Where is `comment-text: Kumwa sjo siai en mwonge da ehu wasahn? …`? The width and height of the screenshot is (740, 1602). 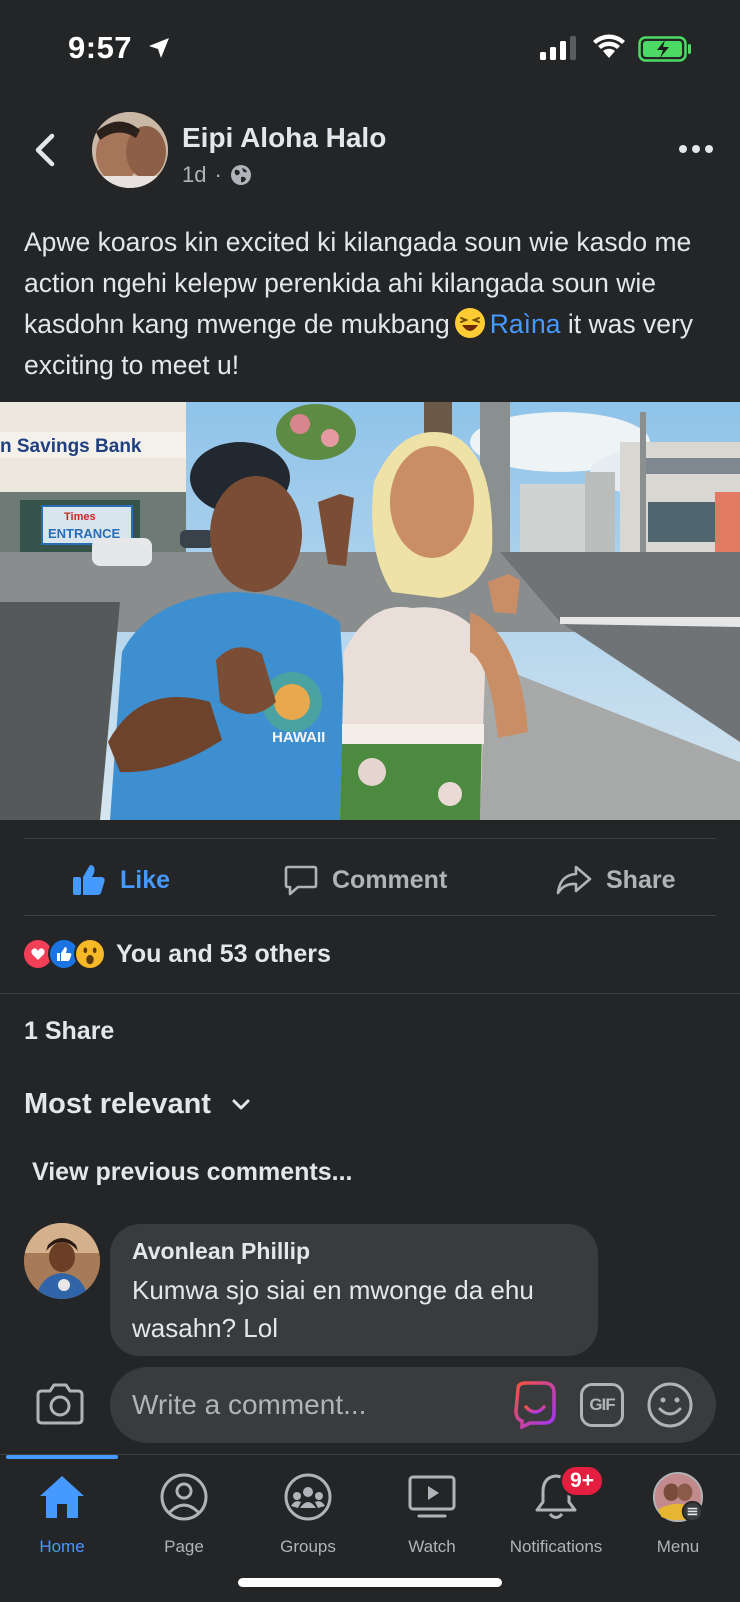 comment-text: Kumwa sjo siai en mwonge da ehu wasahn? … is located at coordinates (333, 1309).